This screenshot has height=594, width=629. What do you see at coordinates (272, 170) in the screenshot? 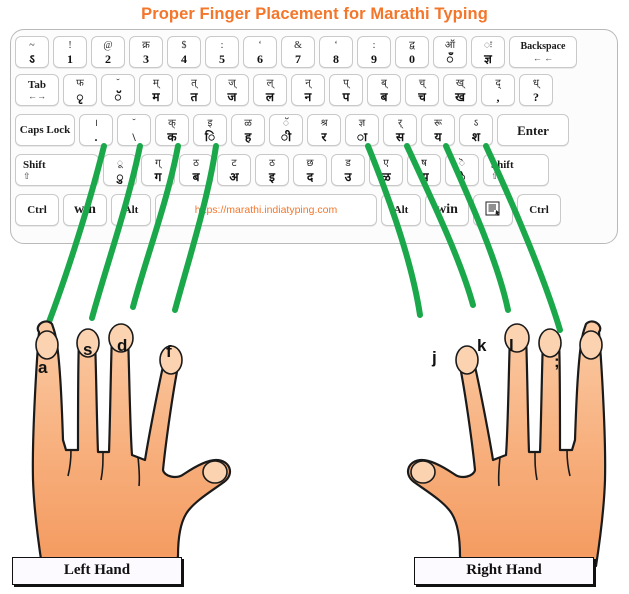
I see `key-b: ठइ` at bounding box center [272, 170].